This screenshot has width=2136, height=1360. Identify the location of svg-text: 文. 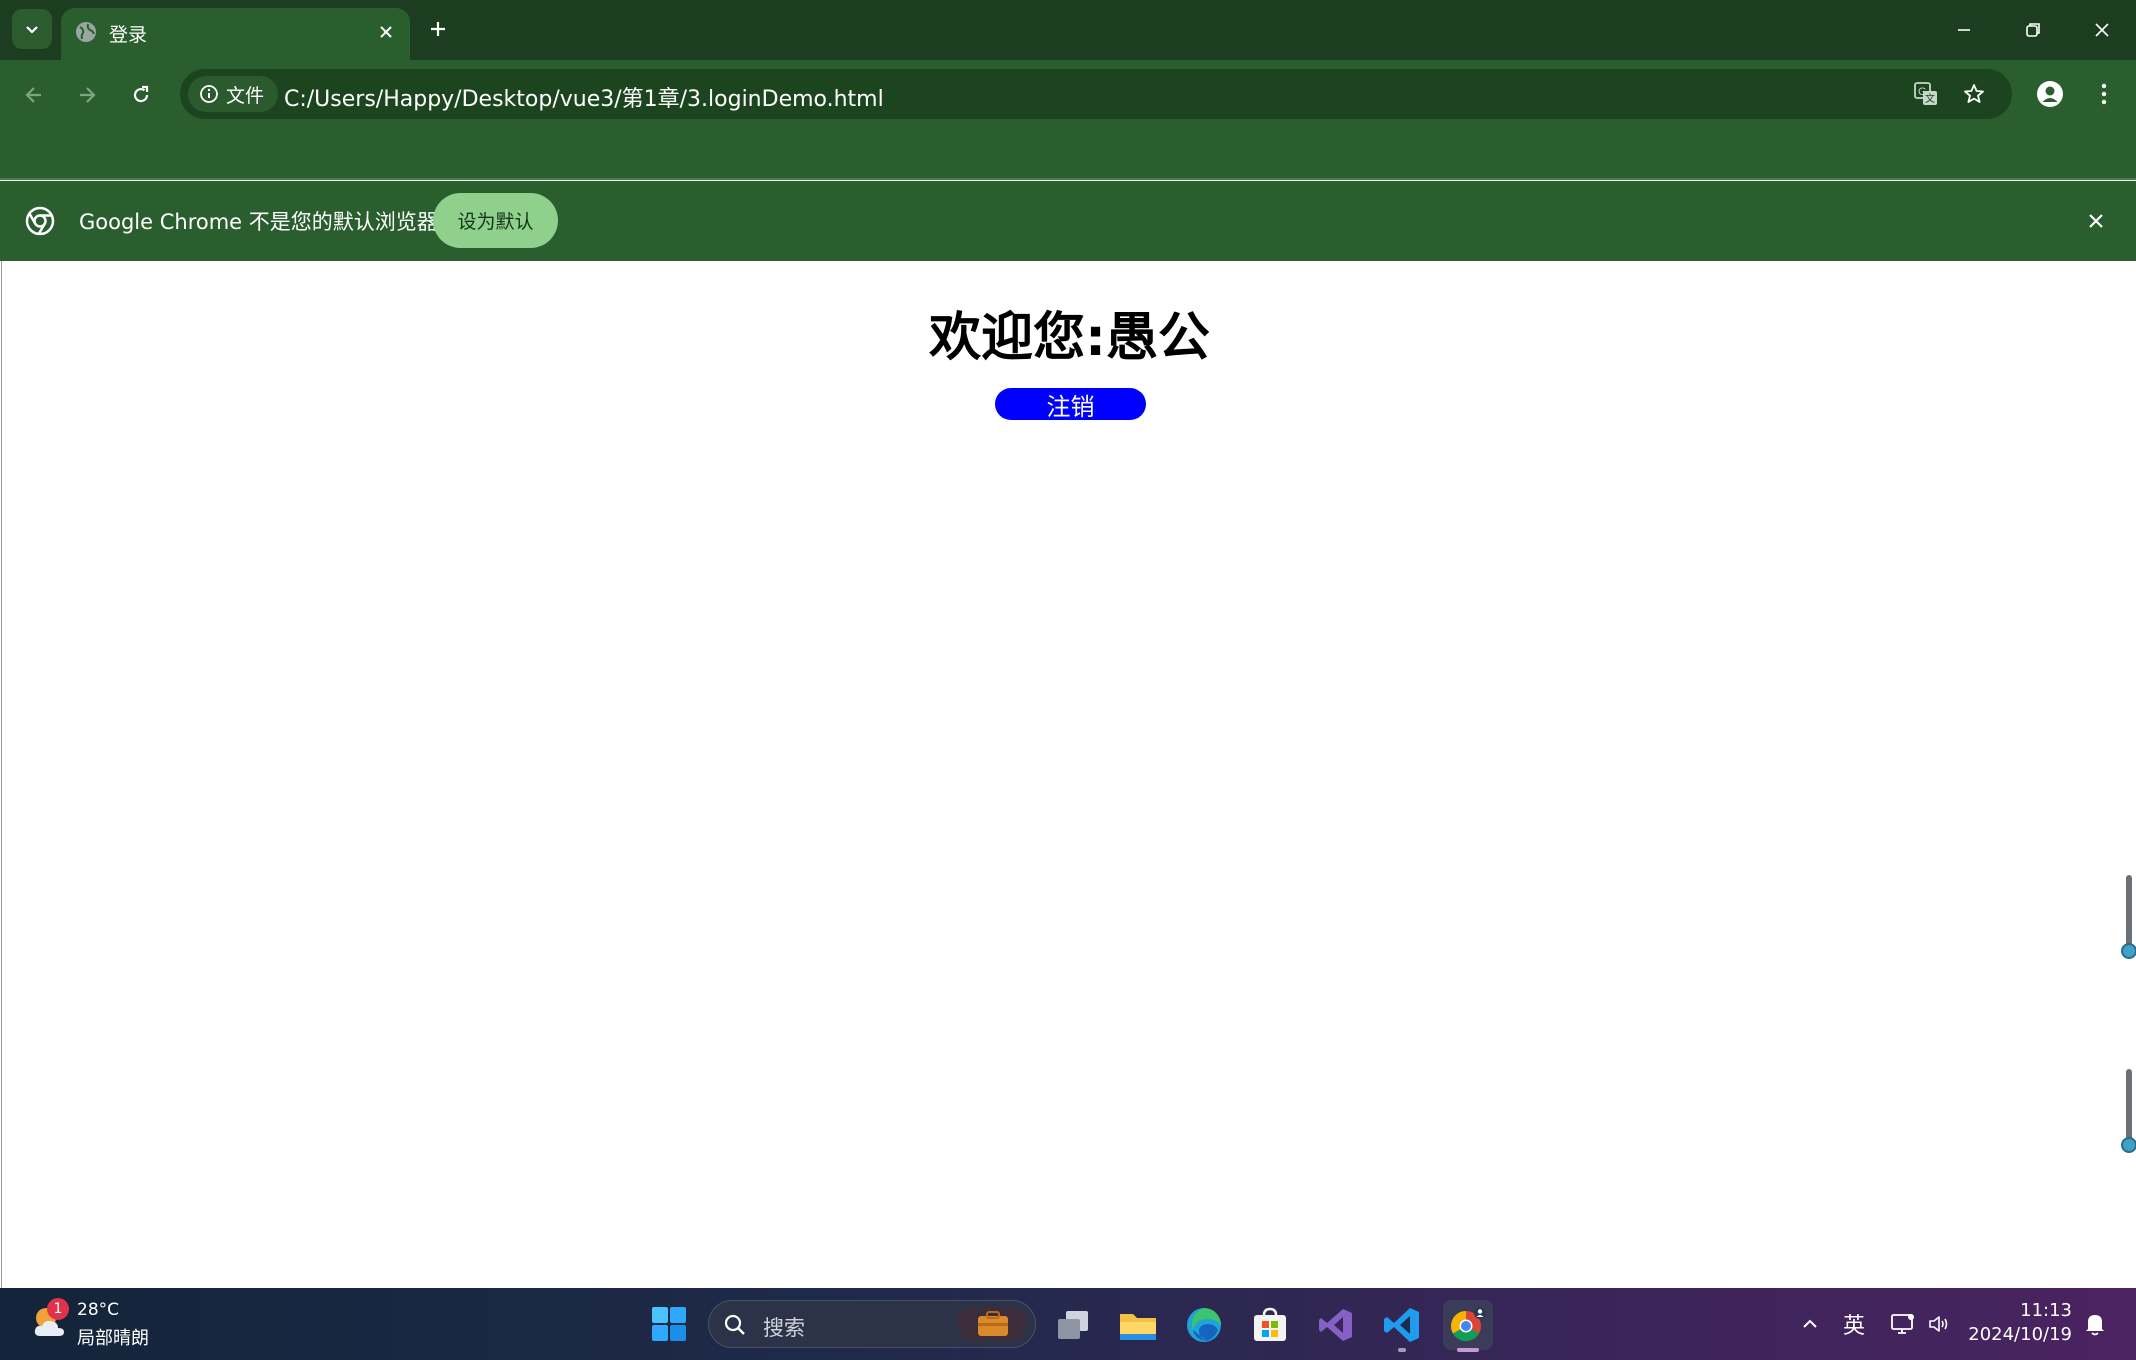
(1930, 98).